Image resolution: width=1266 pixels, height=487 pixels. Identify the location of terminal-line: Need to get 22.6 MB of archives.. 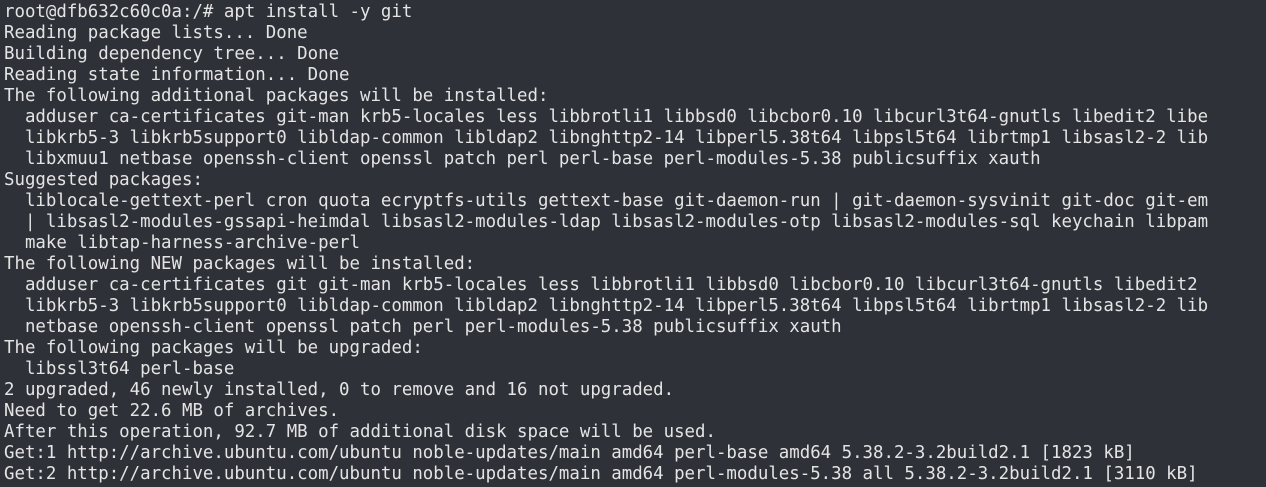
(172, 411).